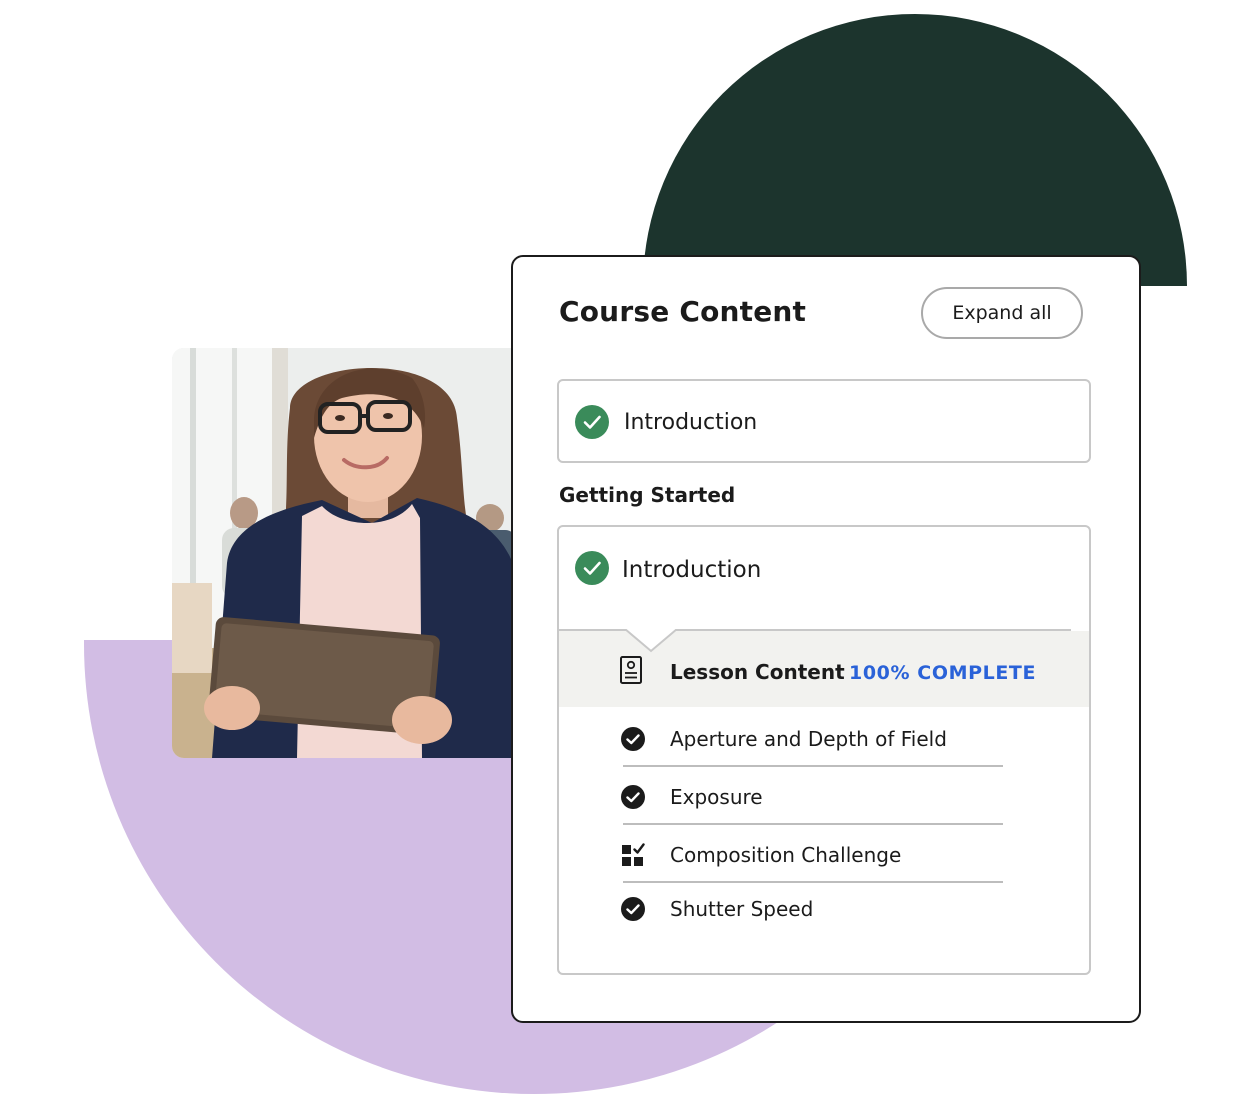  I want to click on lesson-label: Aperture and Depth of Field, so click(808, 739).